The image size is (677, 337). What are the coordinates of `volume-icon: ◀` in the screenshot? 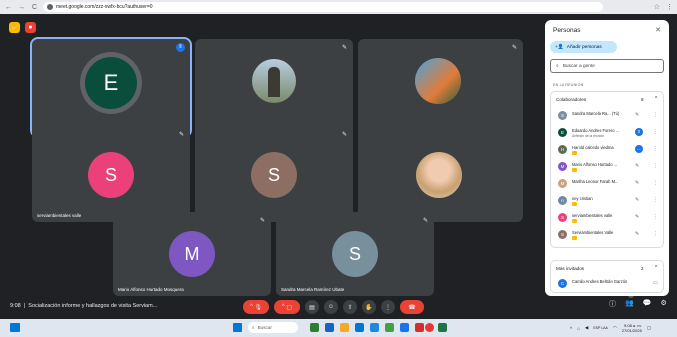 It's located at (586, 328).